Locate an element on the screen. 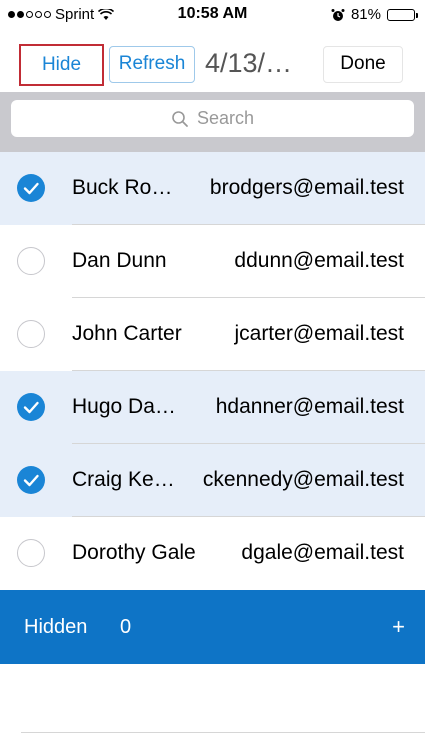 The width and height of the screenshot is (425, 754). hidden-count: 0 is located at coordinates (126, 627).